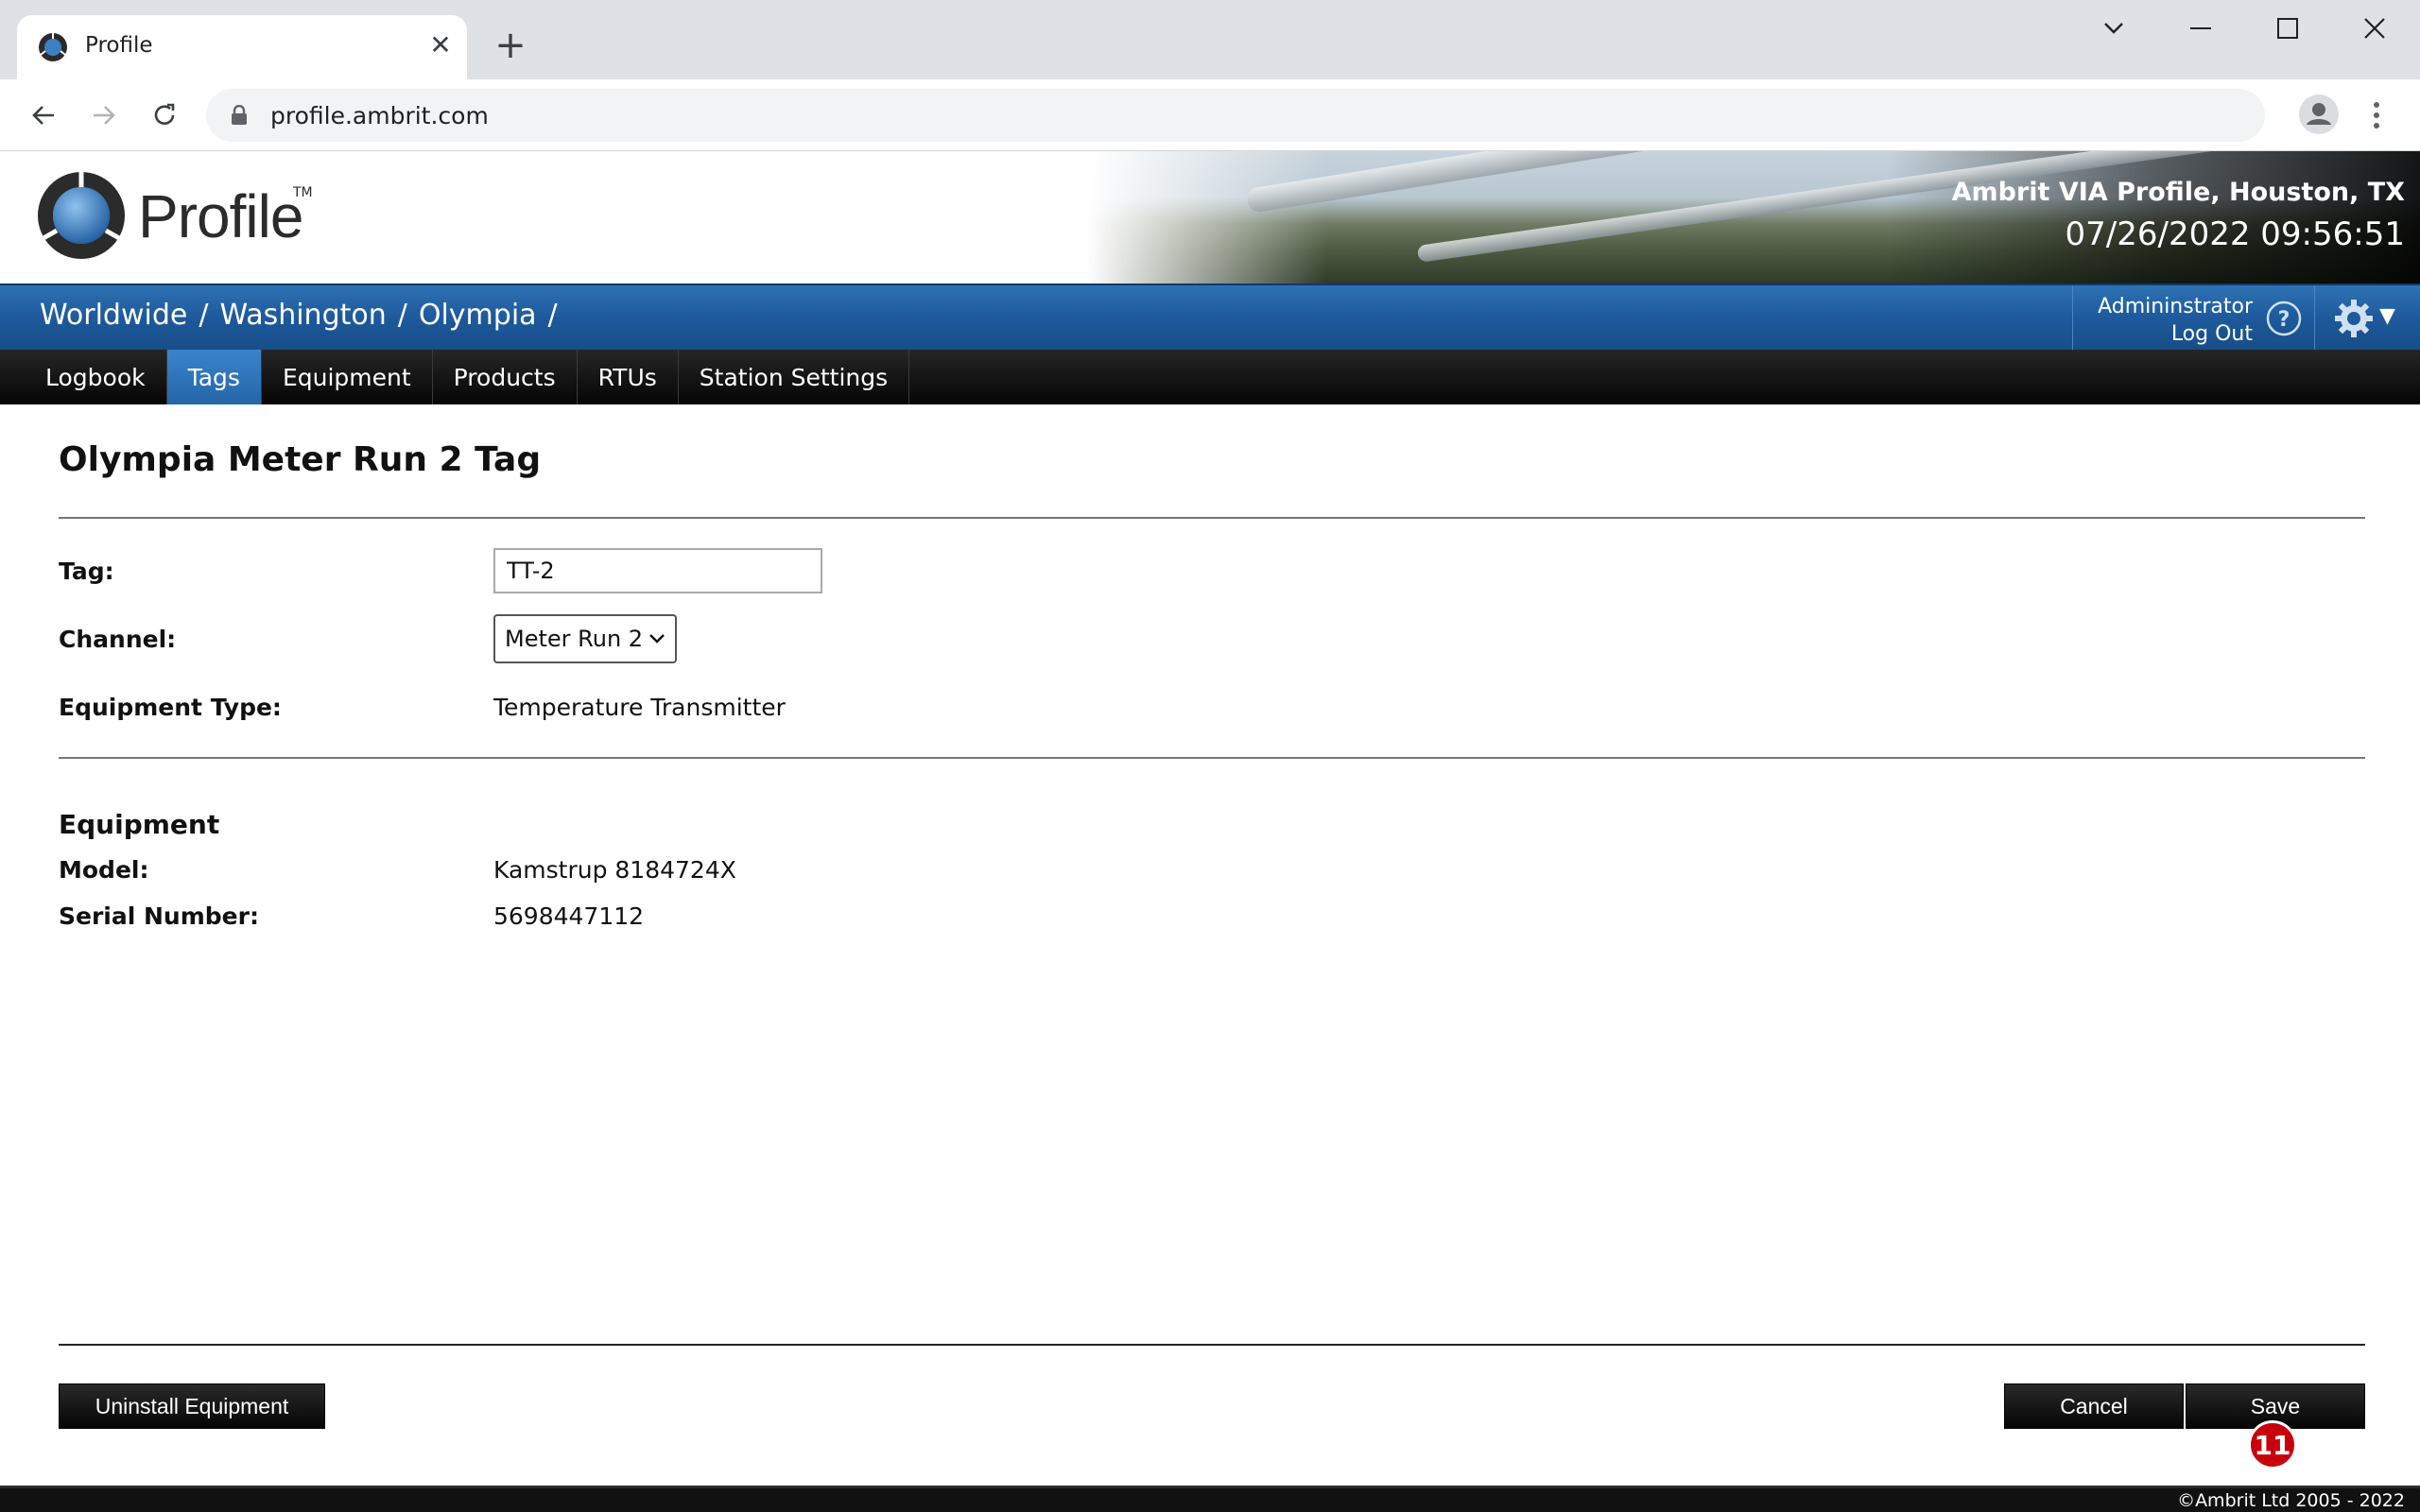 This screenshot has height=1512, width=2420. What do you see at coordinates (242, 47) in the screenshot?
I see `browser-tab: Profile ✕` at bounding box center [242, 47].